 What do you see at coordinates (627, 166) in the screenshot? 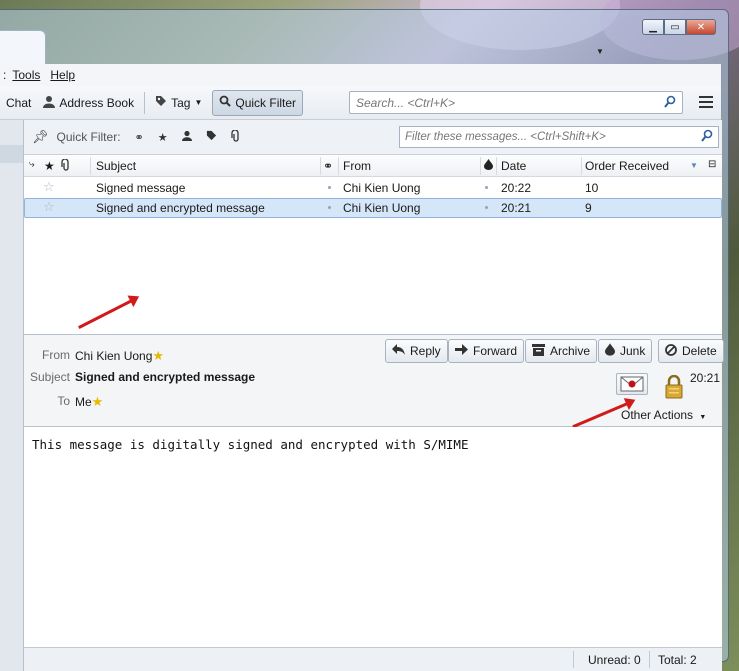
I see `order-received-column-header: Order Received` at bounding box center [627, 166].